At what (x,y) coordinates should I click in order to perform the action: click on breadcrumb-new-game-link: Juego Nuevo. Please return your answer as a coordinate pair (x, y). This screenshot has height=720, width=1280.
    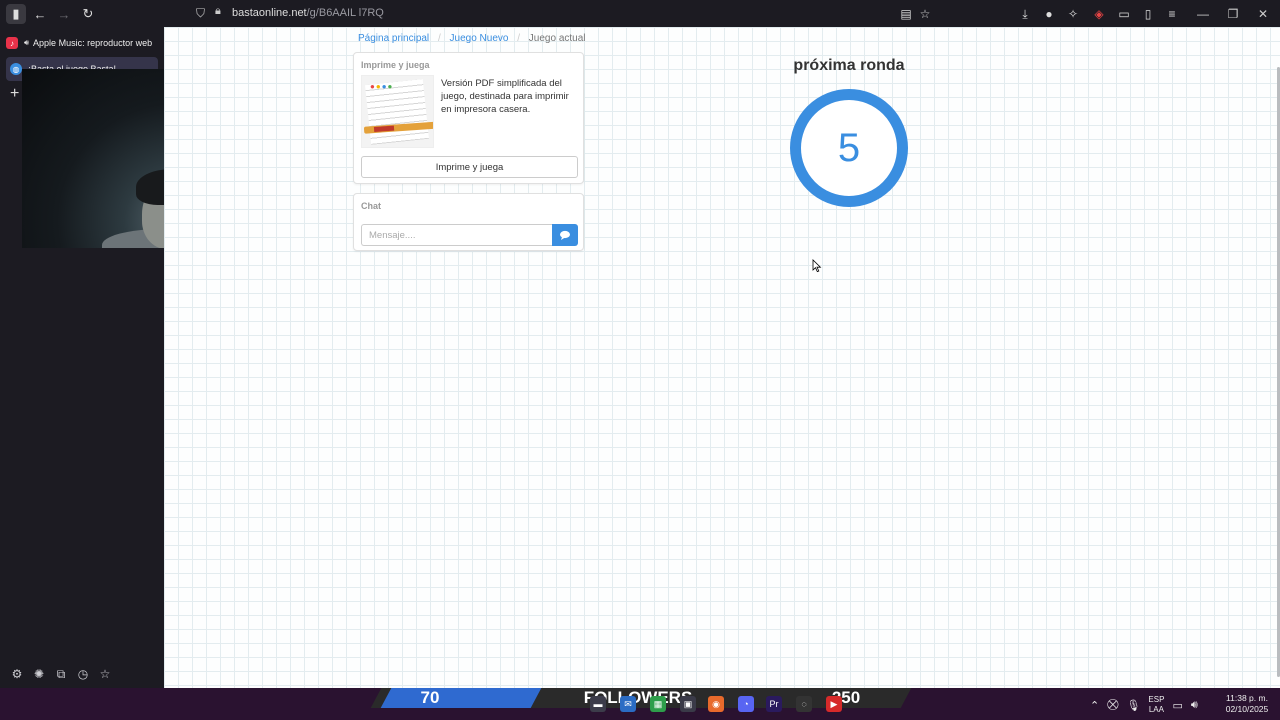
    Looking at the image, I should click on (479, 38).